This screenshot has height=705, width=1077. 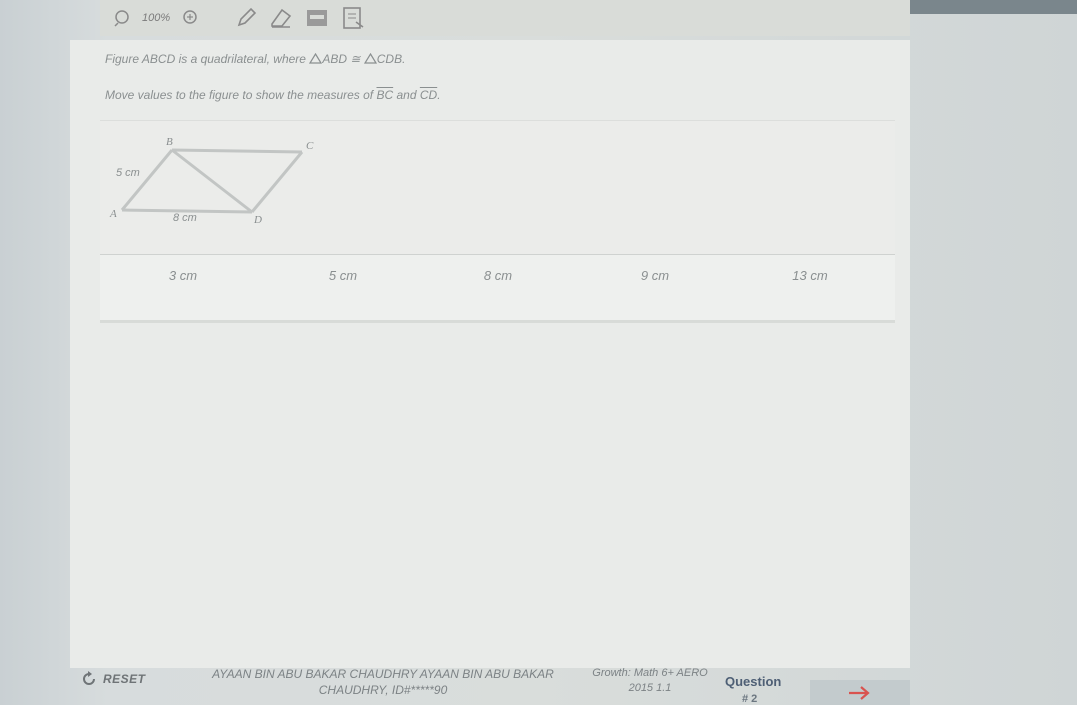 I want to click on prompt-text-1: Figure ABCD is a quadrilateral, where, so click(x=207, y=59).